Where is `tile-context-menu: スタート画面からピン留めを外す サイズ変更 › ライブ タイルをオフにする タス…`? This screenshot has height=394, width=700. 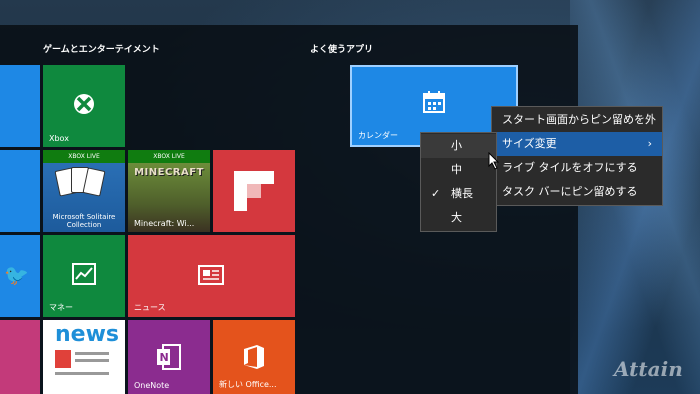
tile-context-menu: スタート画面からピン留めを外す サイズ変更 › ライブ タイルをオフにする タス… is located at coordinates (577, 156).